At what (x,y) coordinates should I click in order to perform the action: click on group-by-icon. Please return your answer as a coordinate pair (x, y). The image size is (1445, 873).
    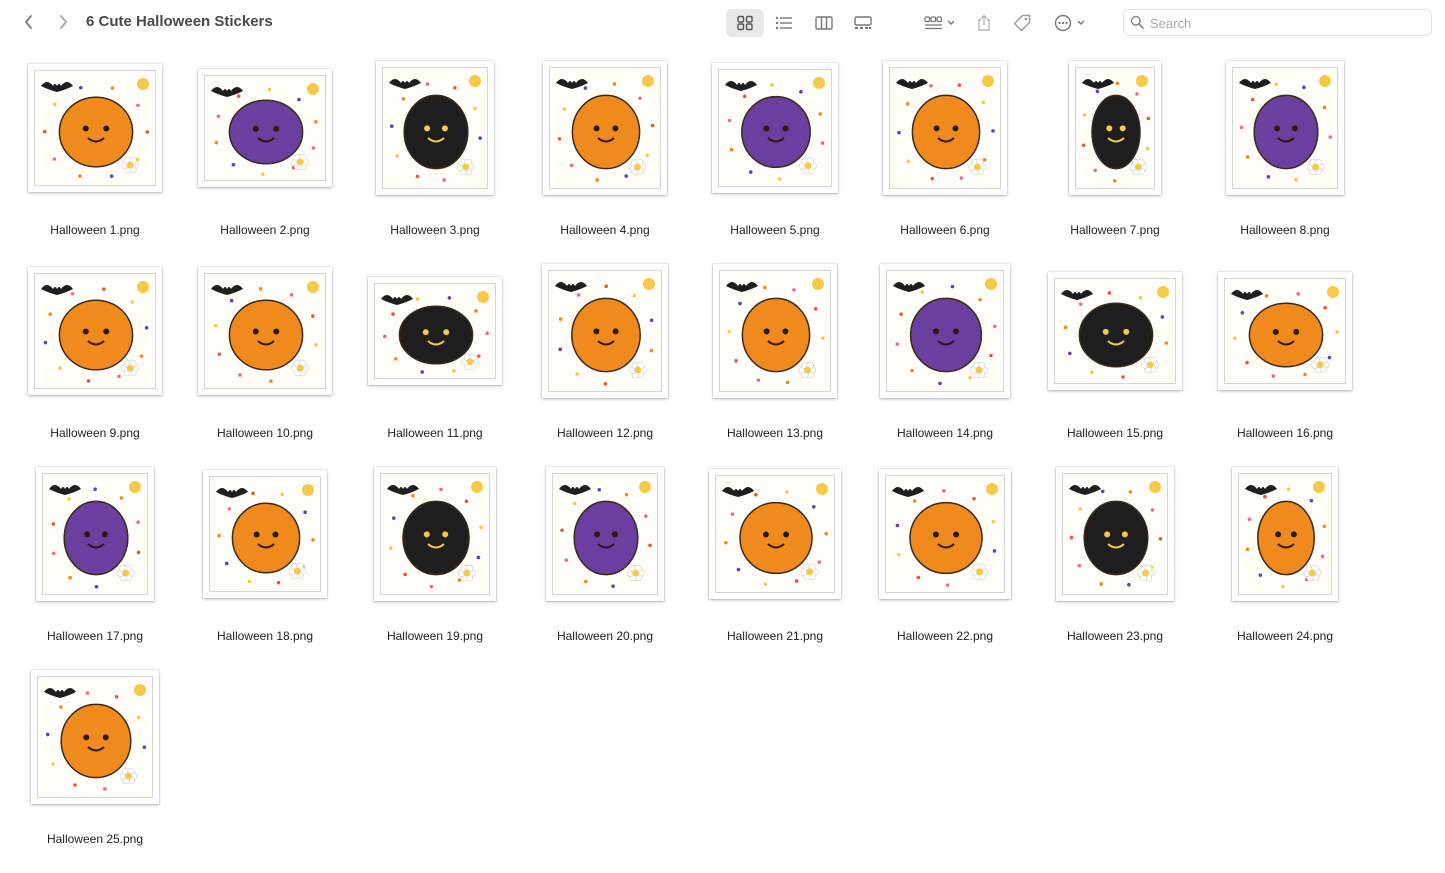
    Looking at the image, I should click on (939, 23).